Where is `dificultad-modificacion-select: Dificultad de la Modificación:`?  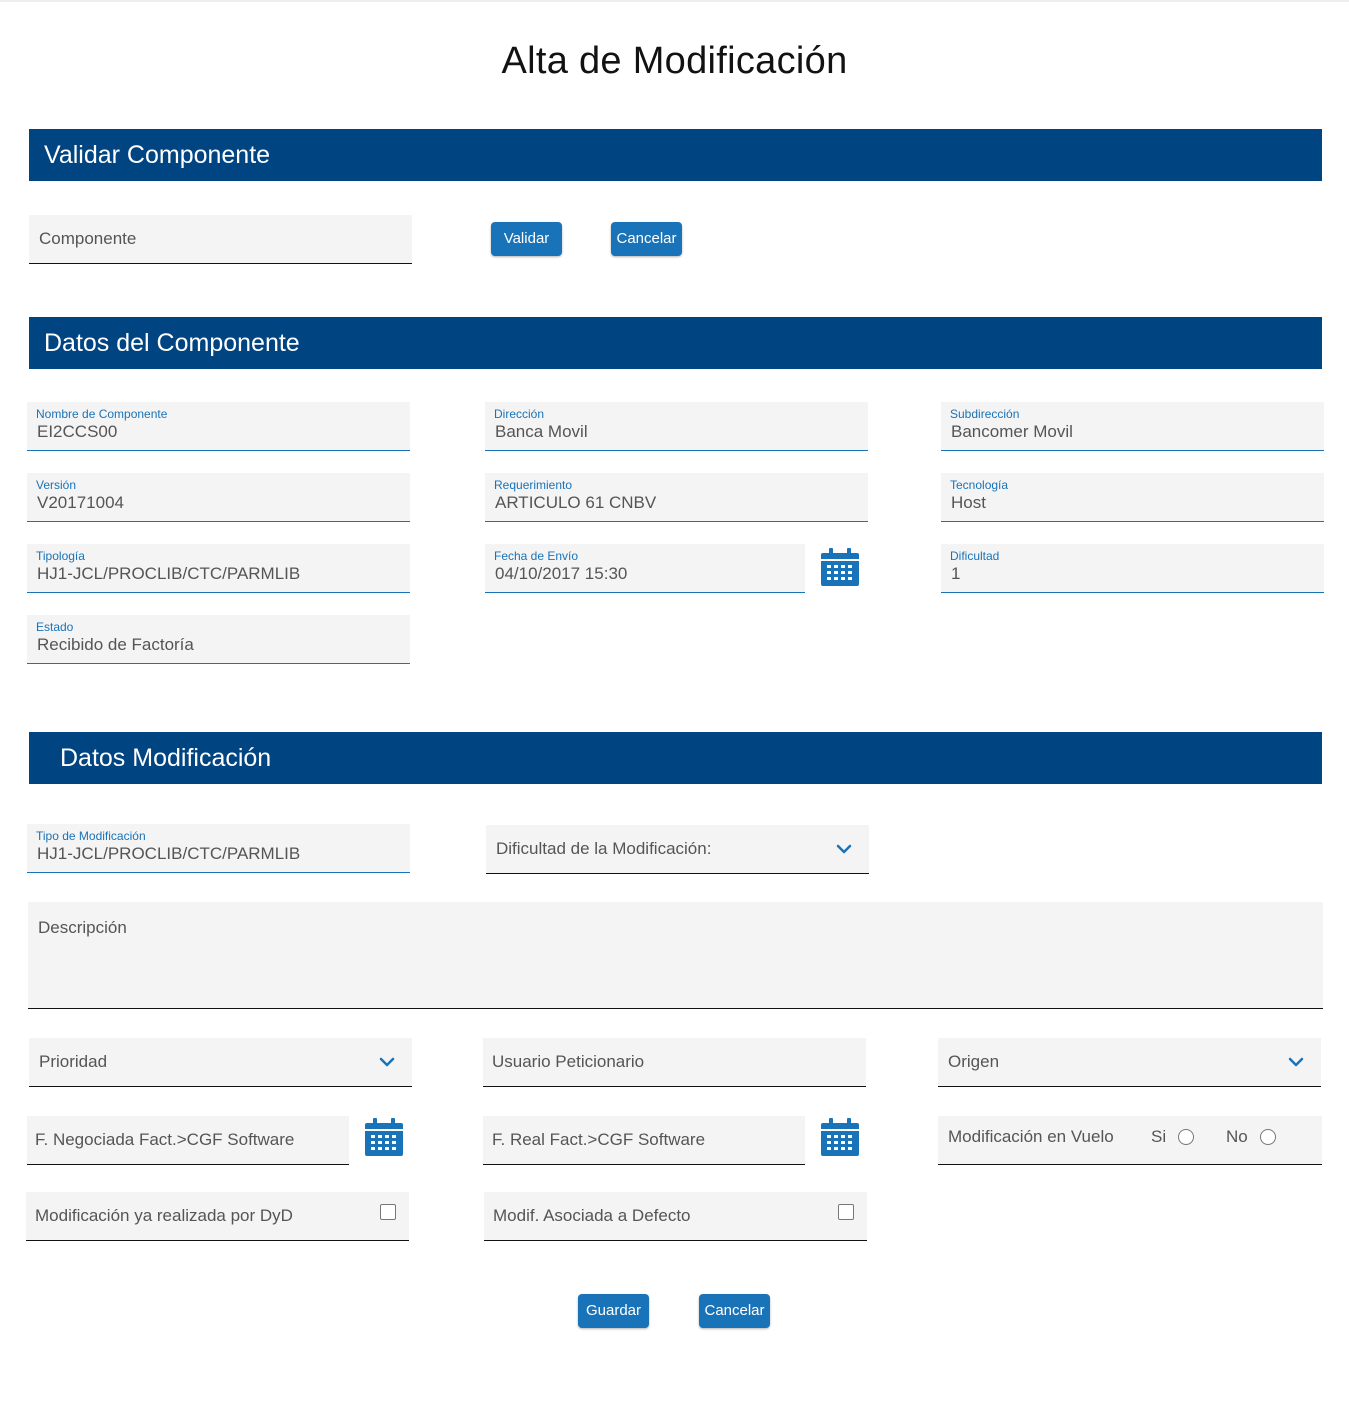 dificultad-modificacion-select: Dificultad de la Modificación: is located at coordinates (677, 849).